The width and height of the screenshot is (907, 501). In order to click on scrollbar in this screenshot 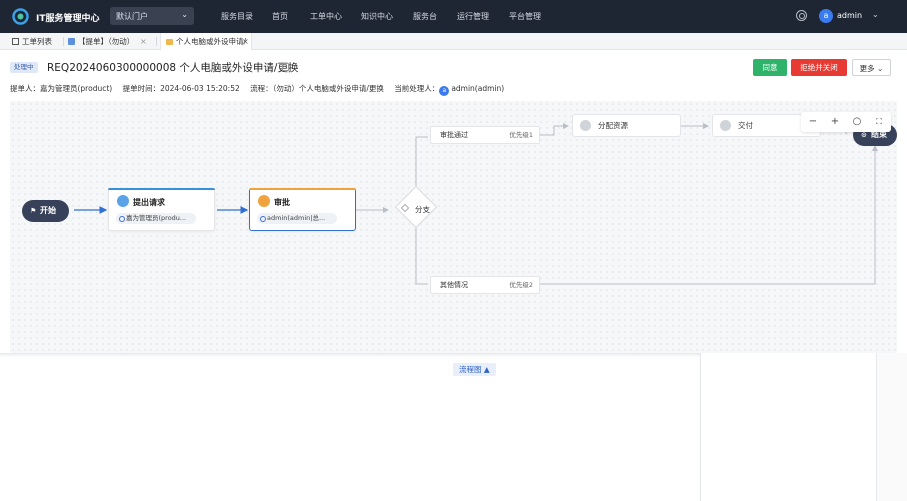, I will do `click(891, 427)`.